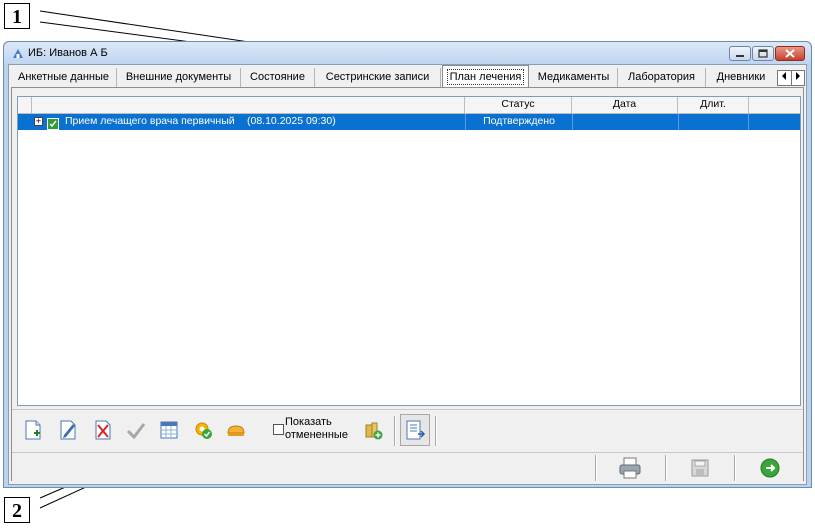 This screenshot has height=528, width=815. What do you see at coordinates (68, 430) in the screenshot?
I see `edit-icon` at bounding box center [68, 430].